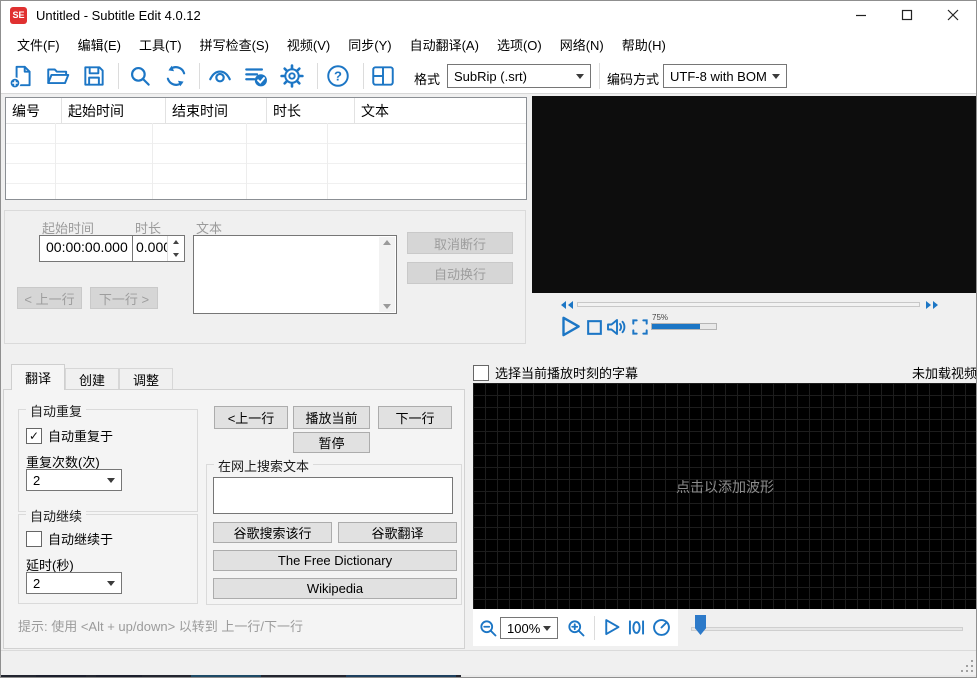 This screenshot has height=678, width=977. What do you see at coordinates (124, 298) in the screenshot?
I see `next-line-button: 下一行 >` at bounding box center [124, 298].